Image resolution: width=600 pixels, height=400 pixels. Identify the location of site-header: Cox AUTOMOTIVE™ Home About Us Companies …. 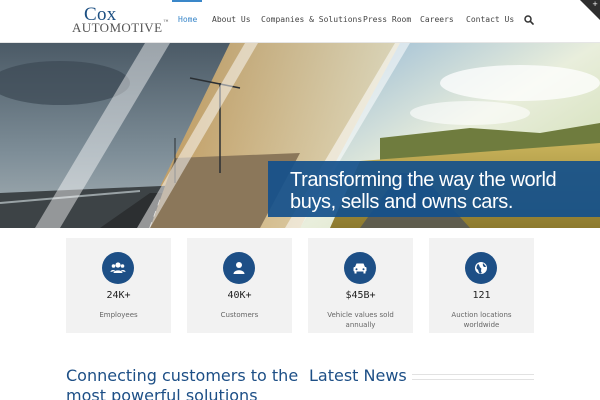
(300, 21).